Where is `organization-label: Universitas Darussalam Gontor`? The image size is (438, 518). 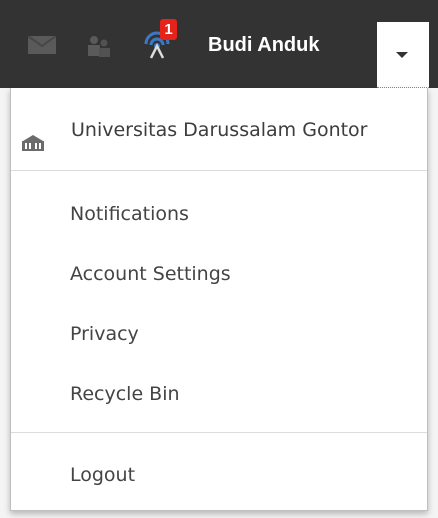 organization-label: Universitas Darussalam Gontor is located at coordinates (219, 130).